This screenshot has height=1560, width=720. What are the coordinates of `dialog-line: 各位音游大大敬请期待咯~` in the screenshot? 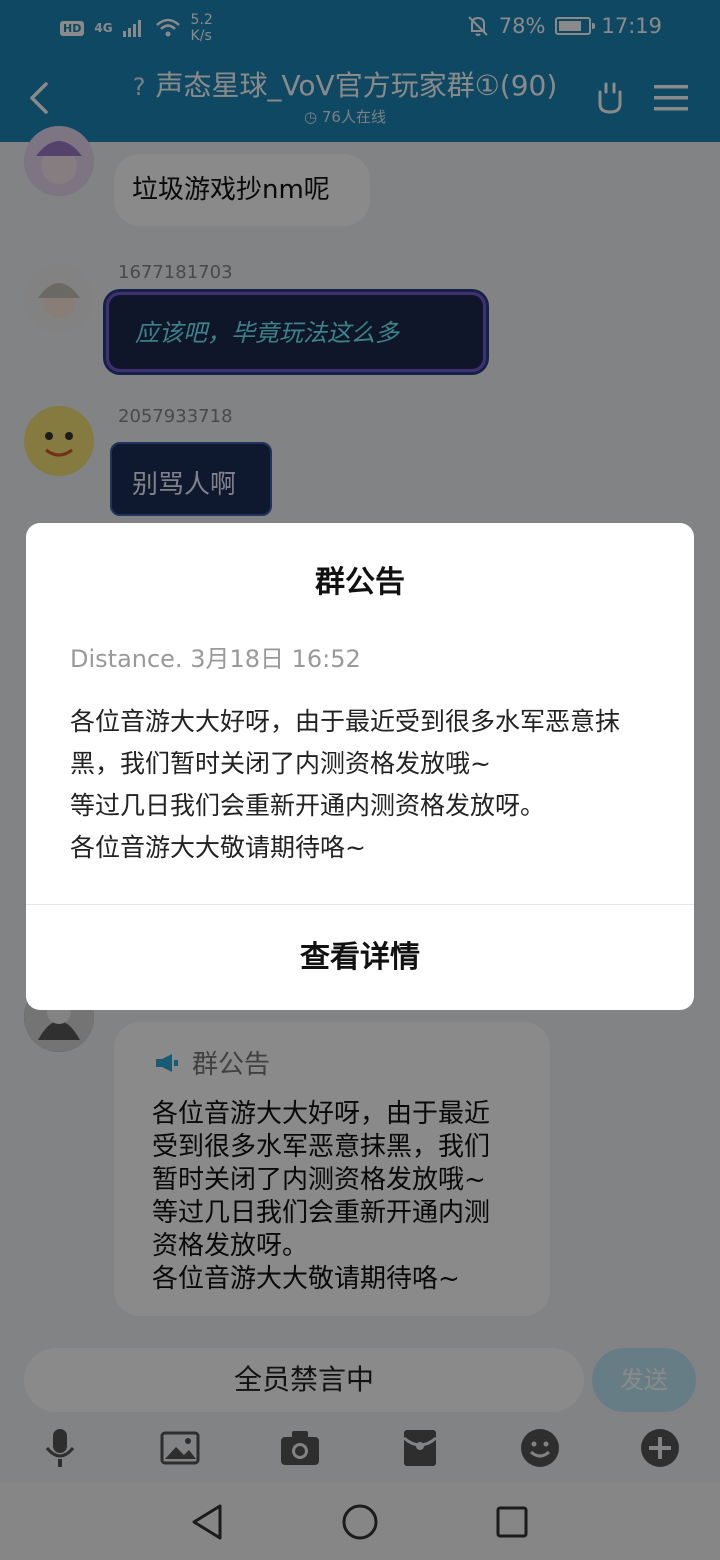 It's located at (218, 847).